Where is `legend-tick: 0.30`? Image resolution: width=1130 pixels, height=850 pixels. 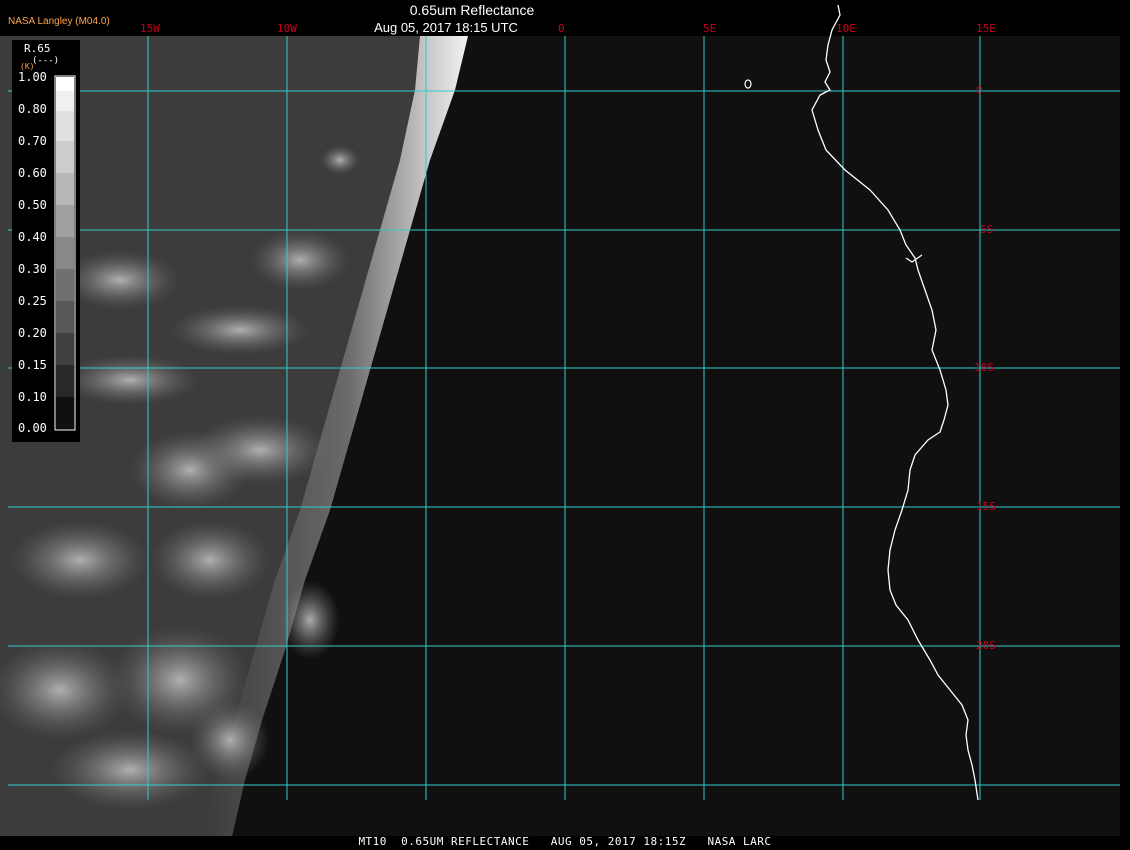
legend-tick: 0.30 is located at coordinates (32, 269).